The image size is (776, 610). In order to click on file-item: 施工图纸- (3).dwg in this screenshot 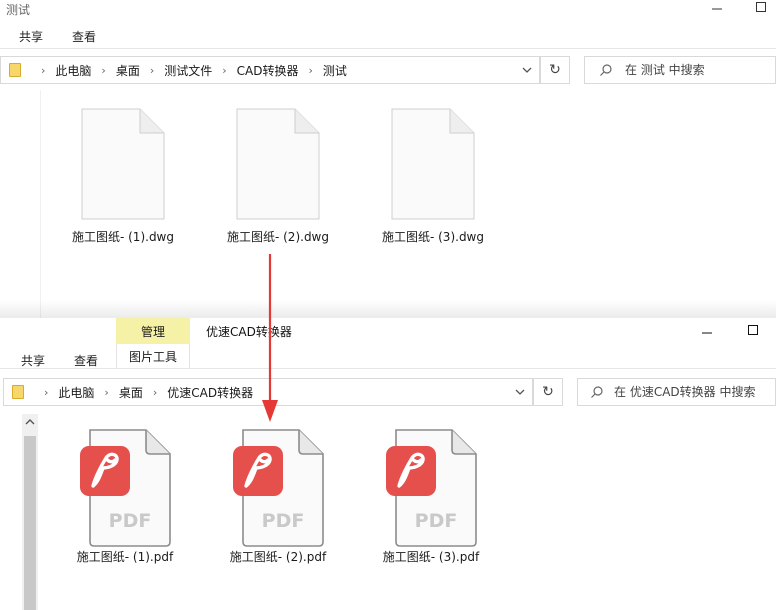, I will do `click(433, 176)`.